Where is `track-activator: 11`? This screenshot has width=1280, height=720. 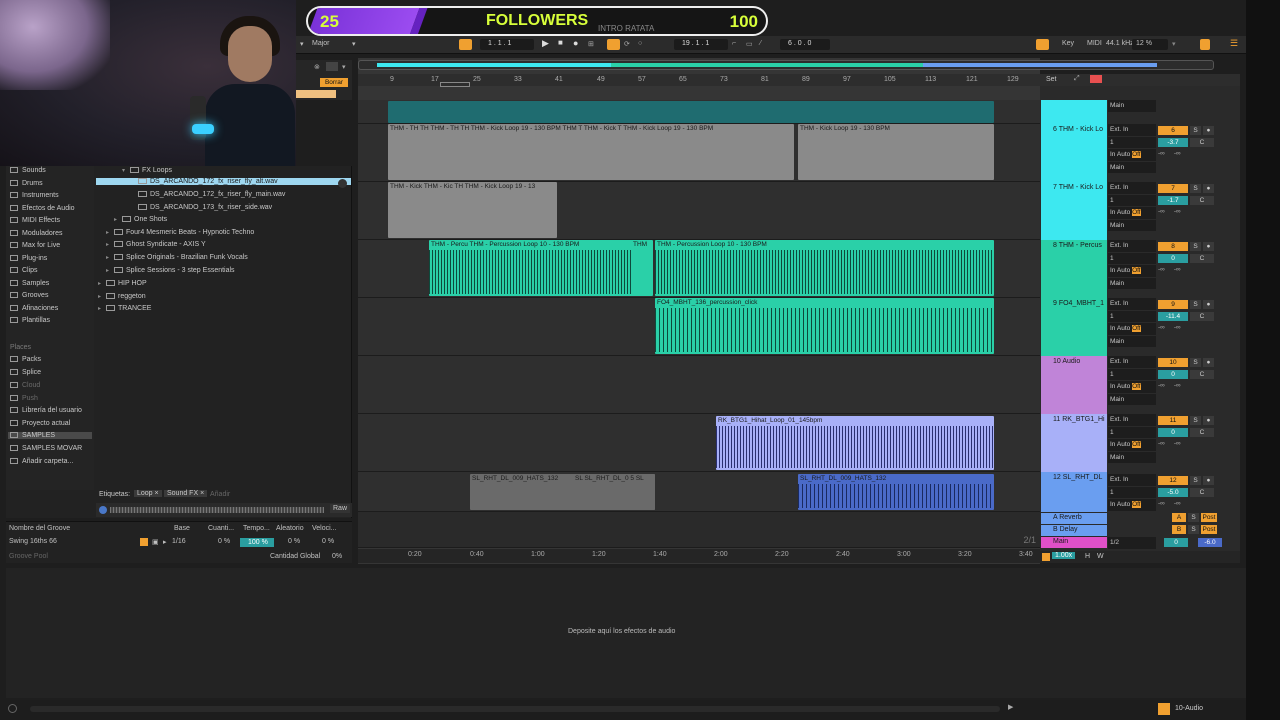 track-activator: 11 is located at coordinates (1173, 420).